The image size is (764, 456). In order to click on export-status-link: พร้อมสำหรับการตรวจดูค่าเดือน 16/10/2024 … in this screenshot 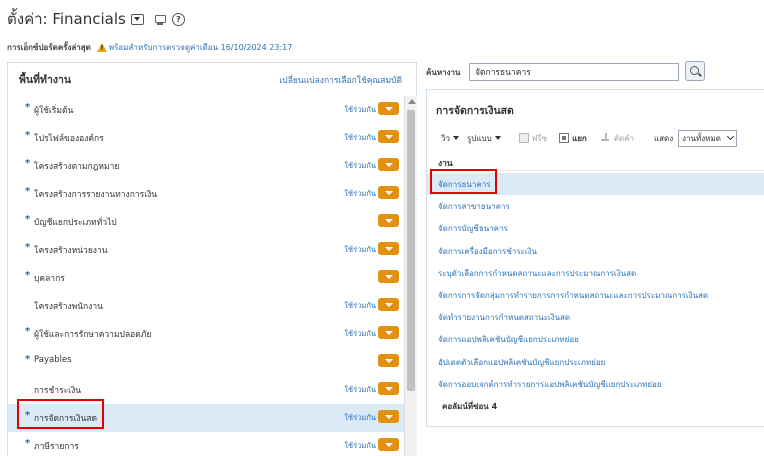, I will do `click(200, 47)`.